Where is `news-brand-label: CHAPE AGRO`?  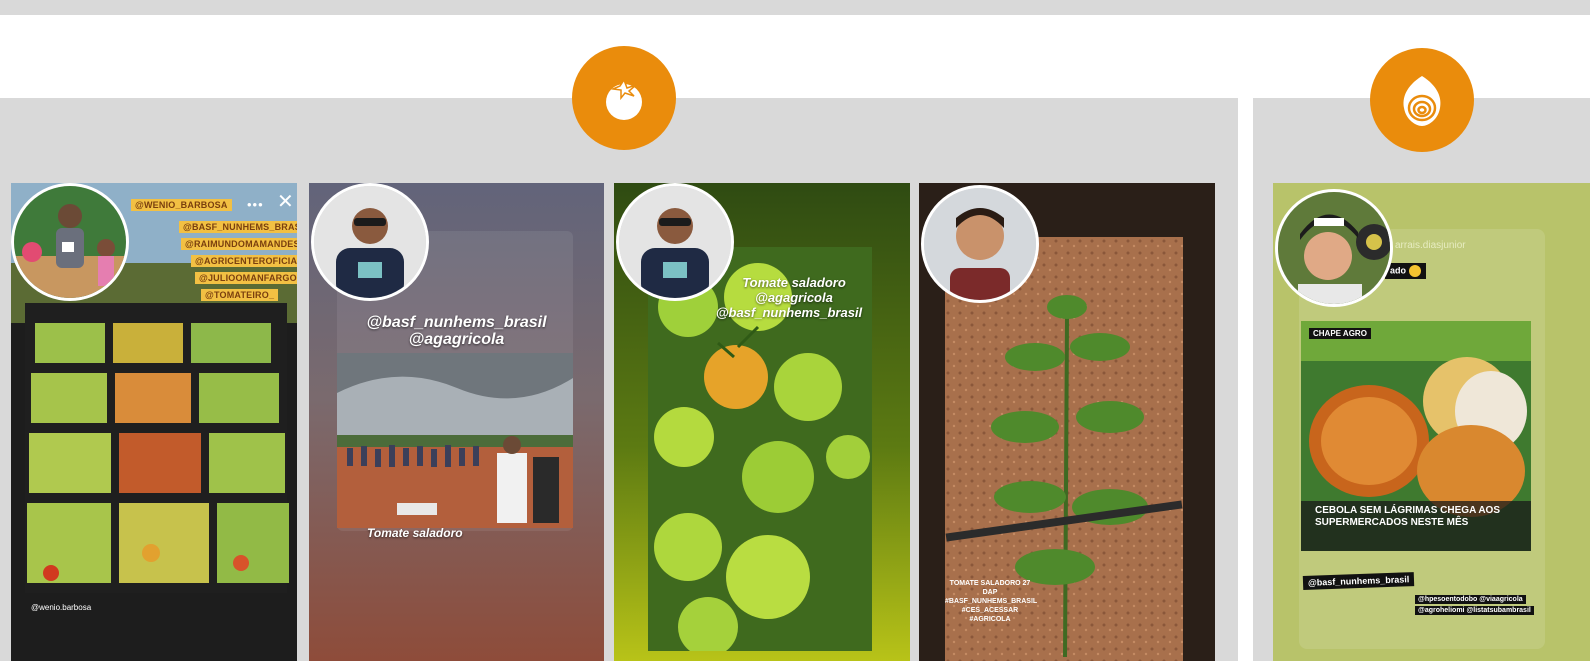
news-brand-label: CHAPE AGRO is located at coordinates (1340, 333).